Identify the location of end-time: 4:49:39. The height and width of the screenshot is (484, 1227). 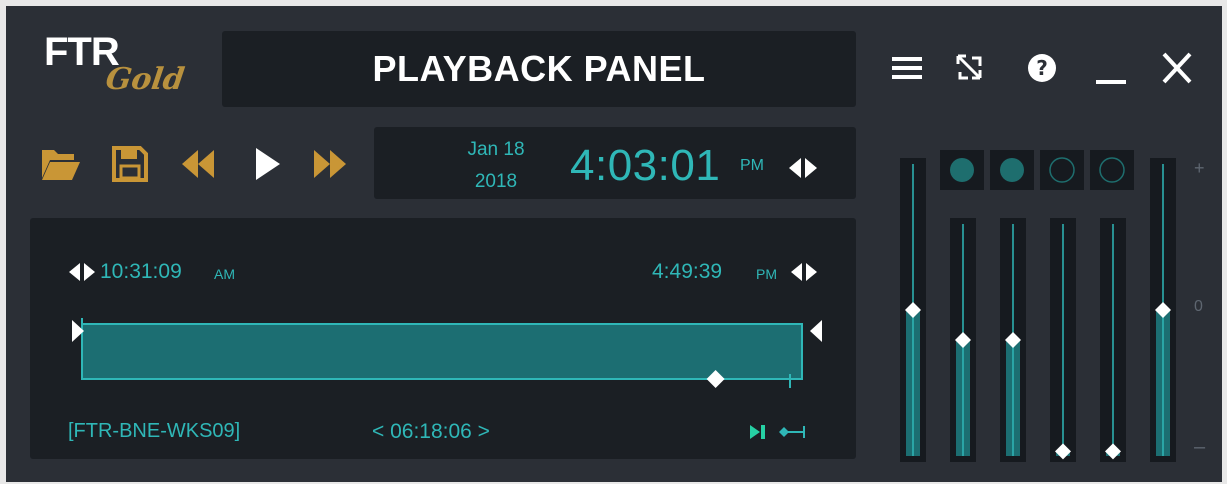
(687, 271).